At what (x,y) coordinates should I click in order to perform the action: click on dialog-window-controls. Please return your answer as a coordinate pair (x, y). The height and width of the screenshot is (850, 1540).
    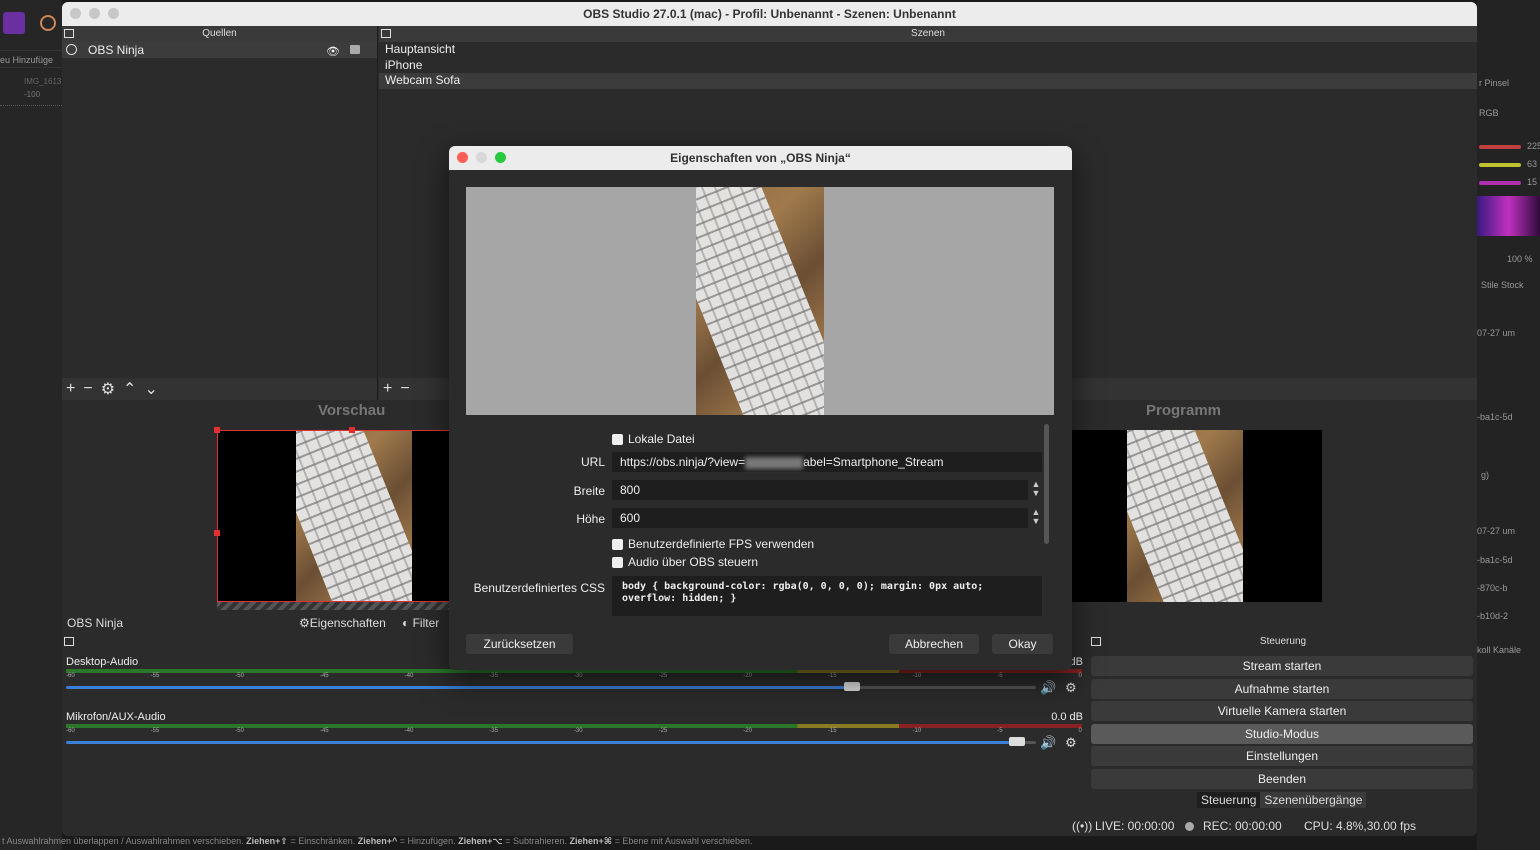
    Looking at the image, I should click on (481, 157).